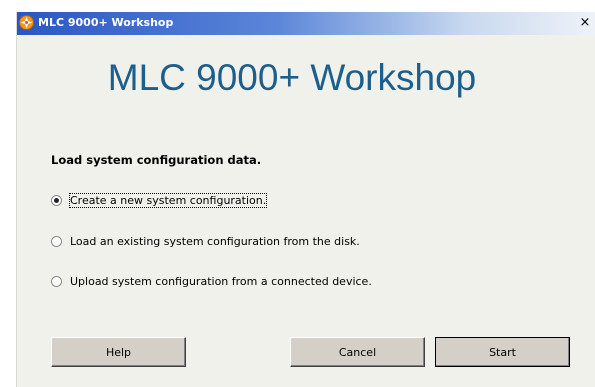 This screenshot has width=595, height=387. I want to click on radio-button-selected, so click(56, 200).